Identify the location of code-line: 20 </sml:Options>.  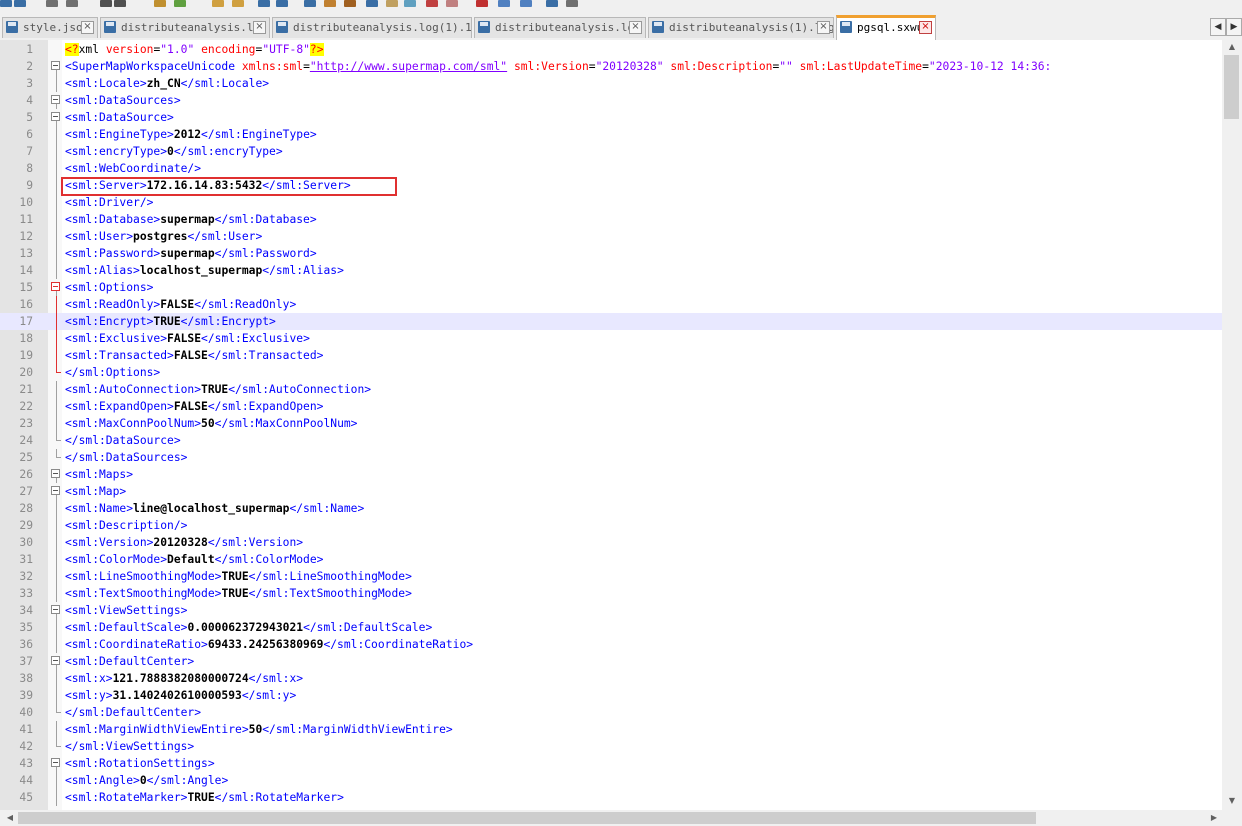
(611, 372).